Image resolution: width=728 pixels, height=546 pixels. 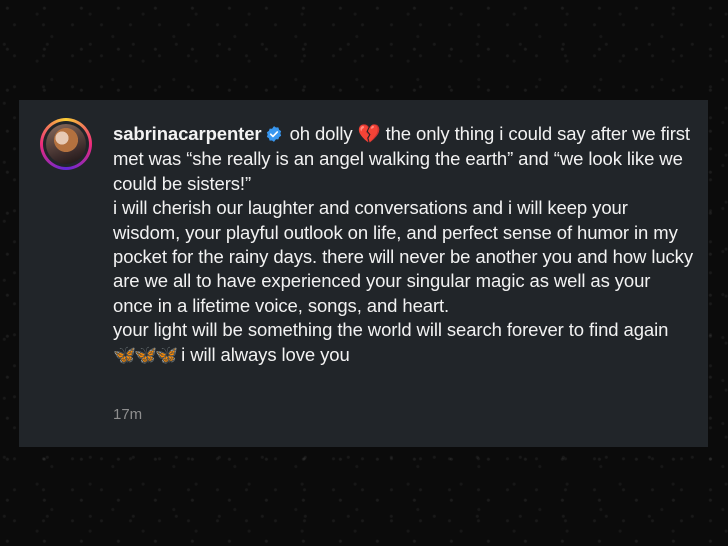 I want to click on timestamp: 17m, so click(x=127, y=414).